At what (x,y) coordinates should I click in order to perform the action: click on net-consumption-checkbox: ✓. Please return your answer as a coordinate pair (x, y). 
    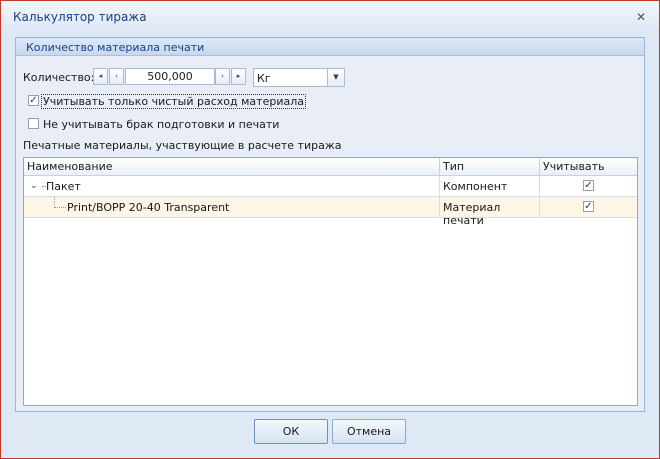
    Looking at the image, I should click on (33, 100).